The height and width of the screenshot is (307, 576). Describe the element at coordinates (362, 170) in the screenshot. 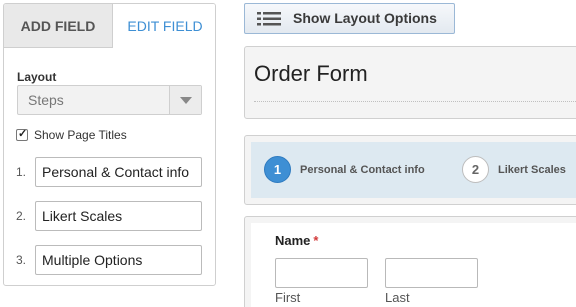

I see `step-label: Personal & Contact info` at that location.